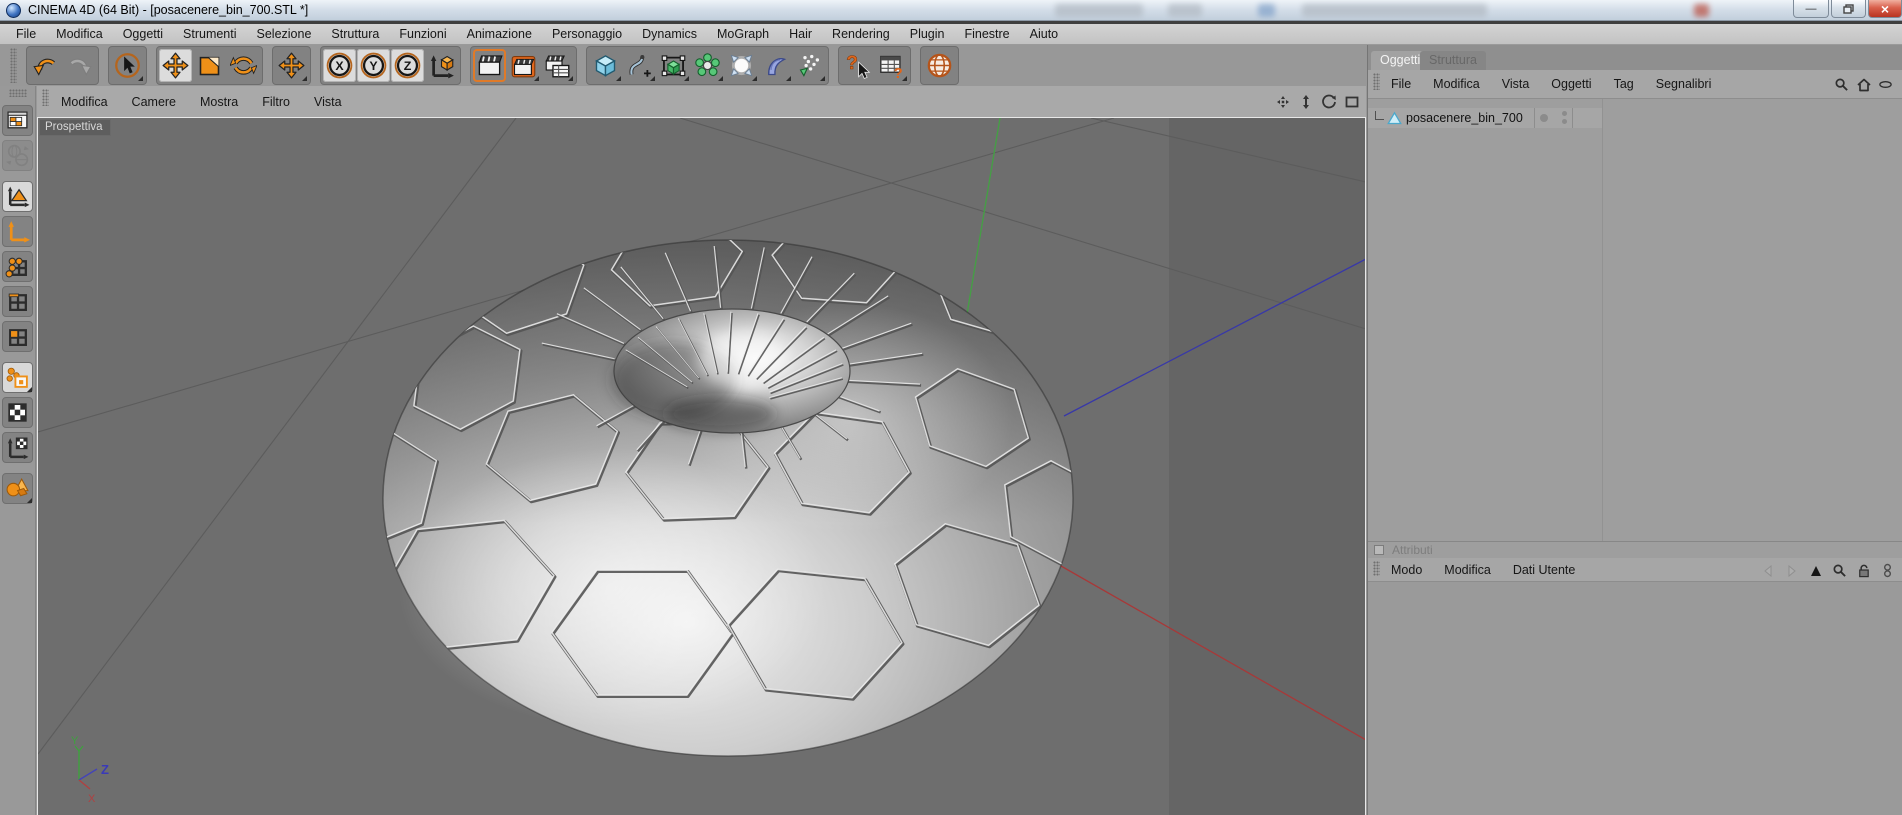  I want to click on attributes-grip, so click(1376, 568).